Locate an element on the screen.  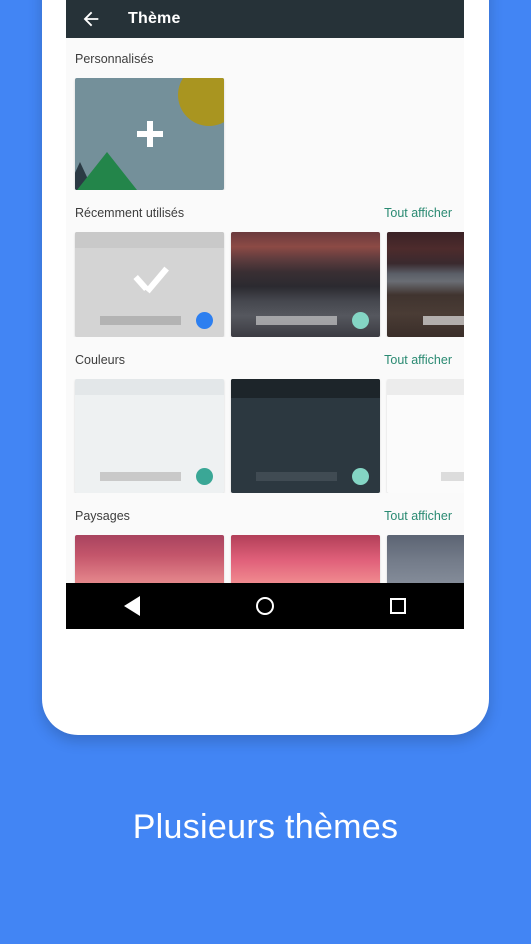
section-header-recents: Récemment utilisés Tout afficher is located at coordinates (265, 216).